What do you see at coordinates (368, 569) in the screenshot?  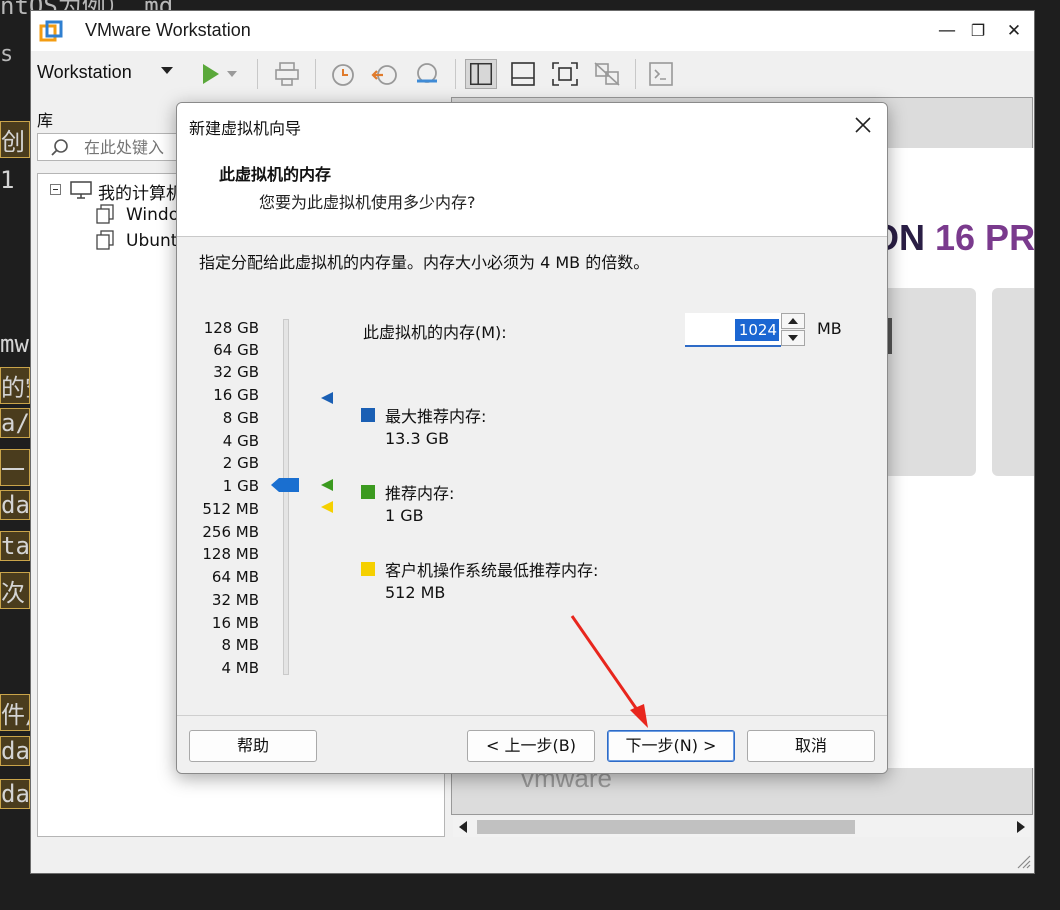 I see `min-recommended-swatch` at bounding box center [368, 569].